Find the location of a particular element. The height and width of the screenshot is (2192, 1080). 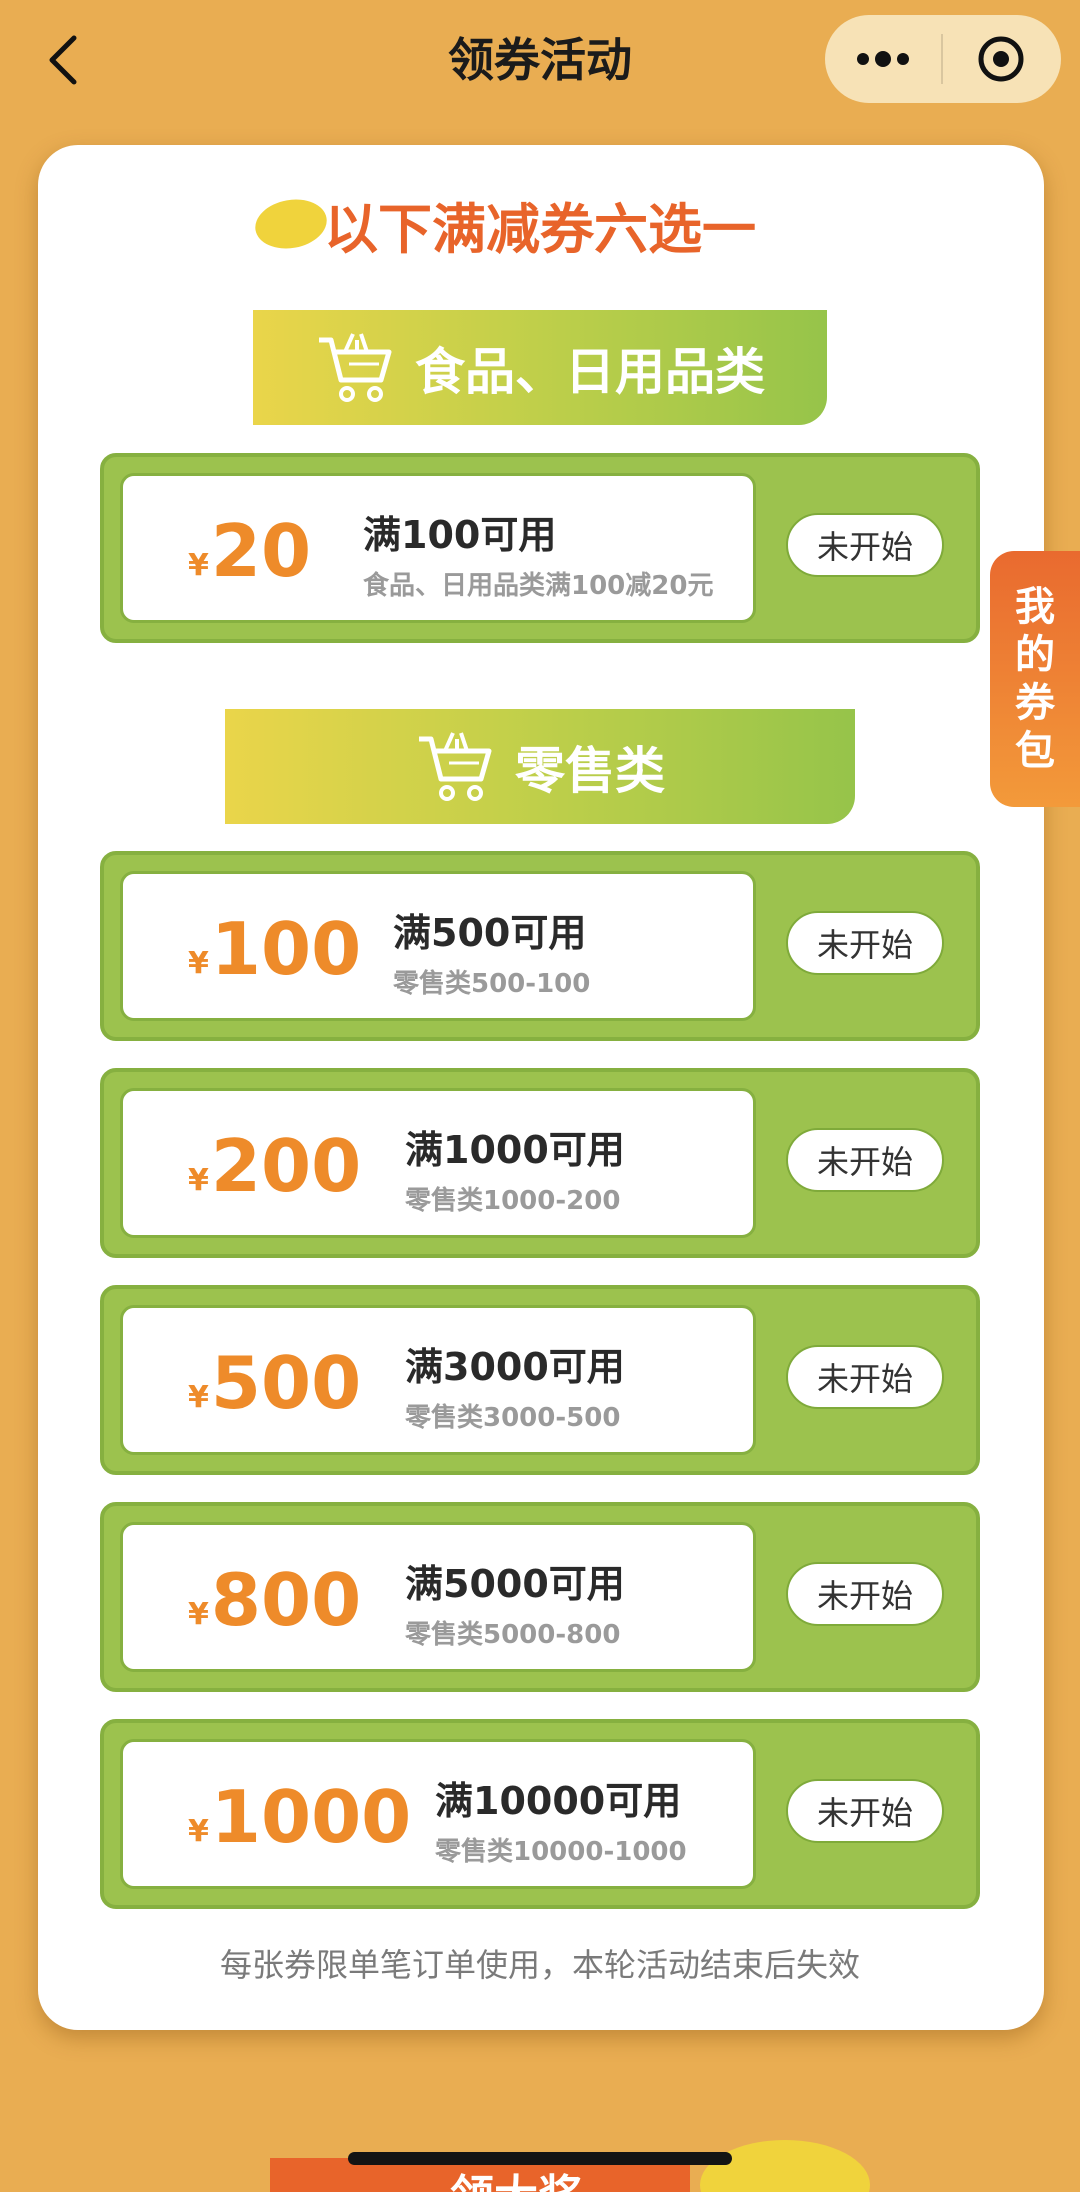

amount-value: 100 is located at coordinates (286, 949).